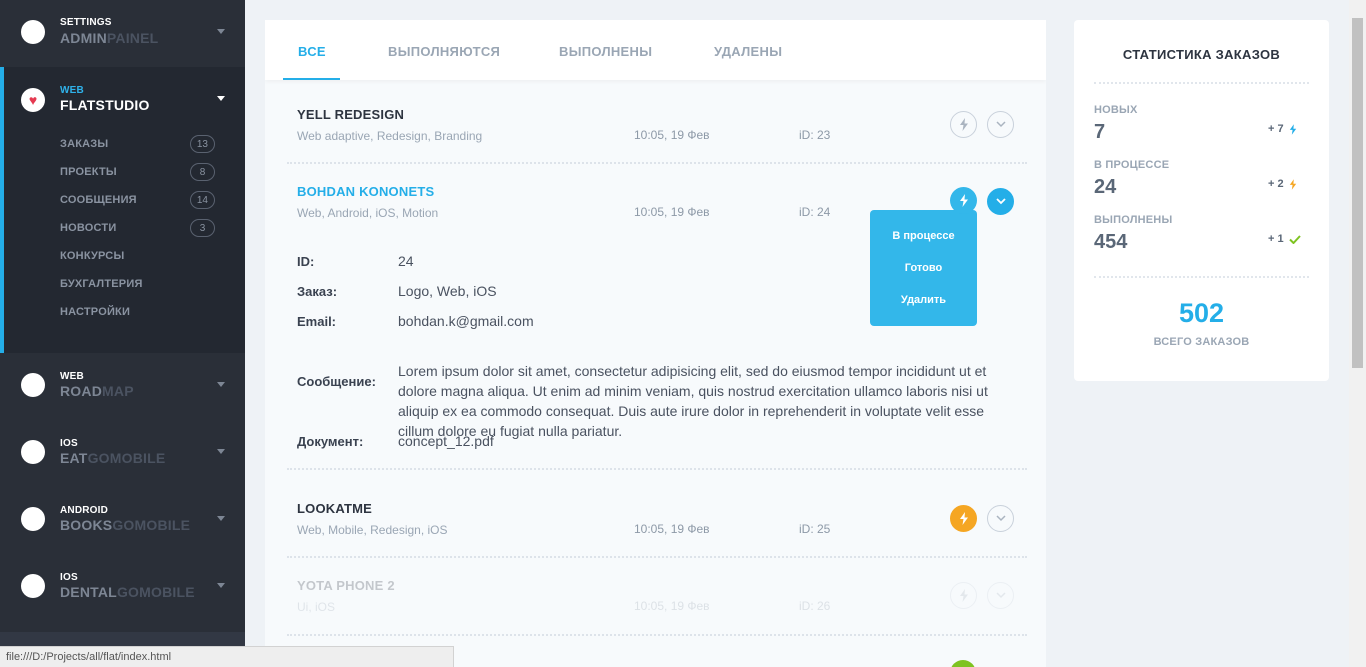  Describe the element at coordinates (1357, 193) in the screenshot. I see `scrollbar-thumb` at that location.